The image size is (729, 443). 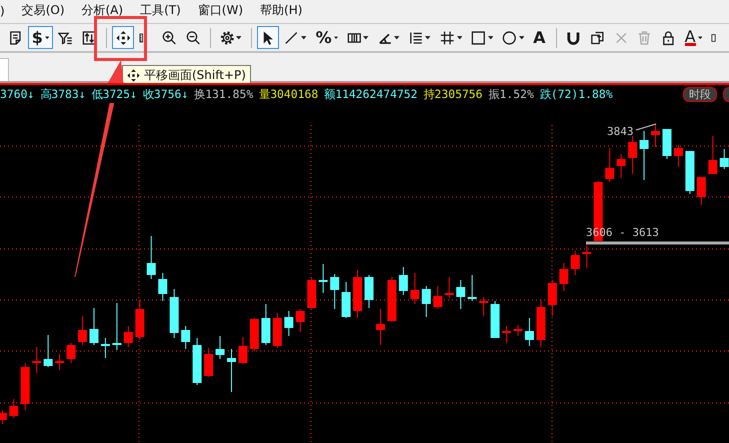 I want to click on menu-item: 帮助(H), so click(x=281, y=10).